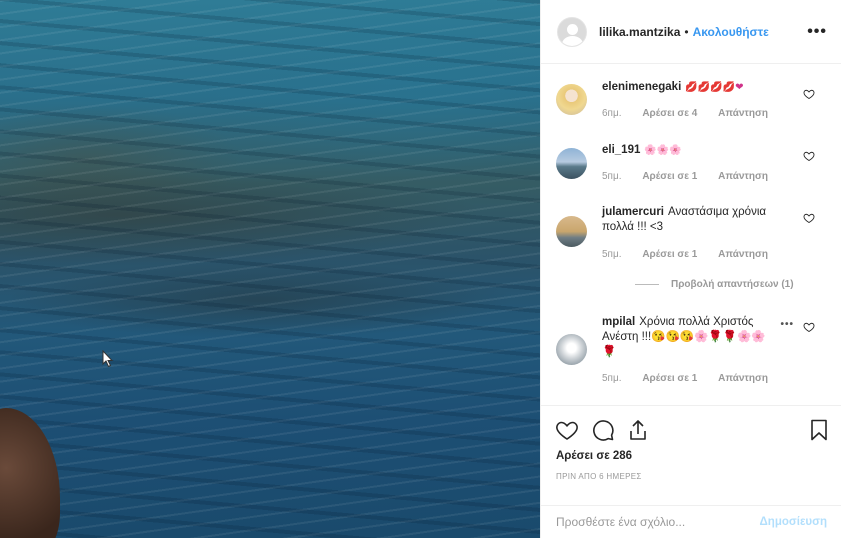 This screenshot has width=841, height=538. Describe the element at coordinates (658, 522) in the screenshot. I see `comment-input` at that location.